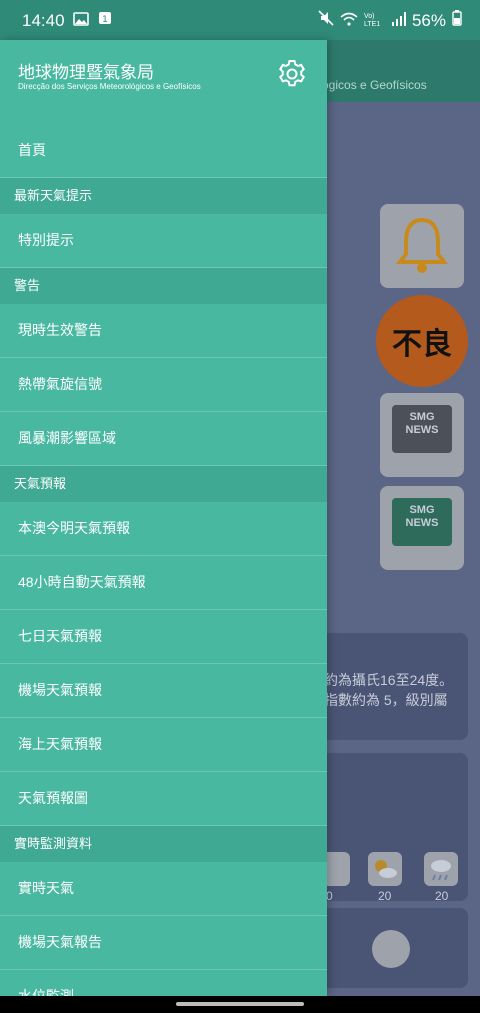 The image size is (480, 1013). I want to click on partly-cloudy-icon, so click(385, 869).